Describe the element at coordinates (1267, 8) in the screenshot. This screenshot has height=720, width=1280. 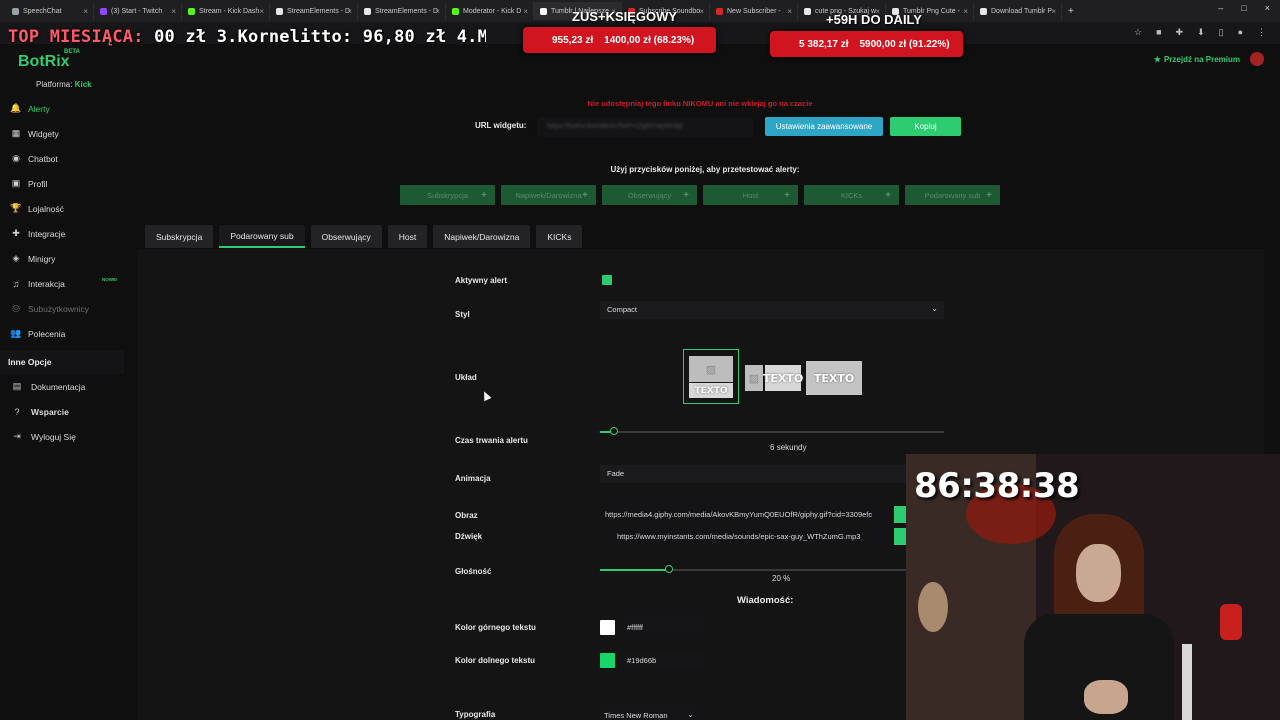
I see `close-window-button: ×` at that location.